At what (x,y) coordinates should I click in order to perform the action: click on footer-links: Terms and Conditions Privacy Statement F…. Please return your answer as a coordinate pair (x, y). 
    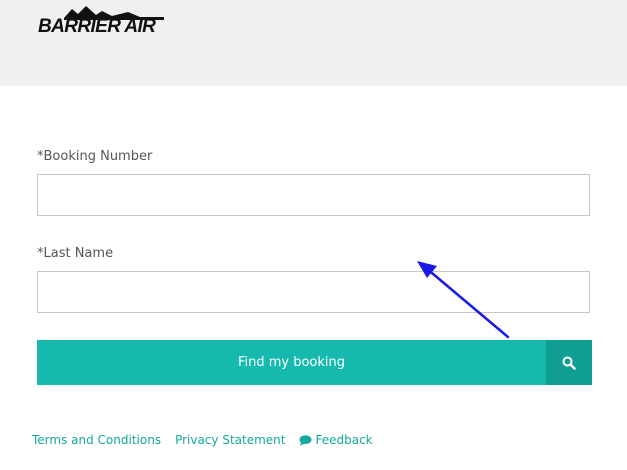
    Looking at the image, I should click on (202, 440).